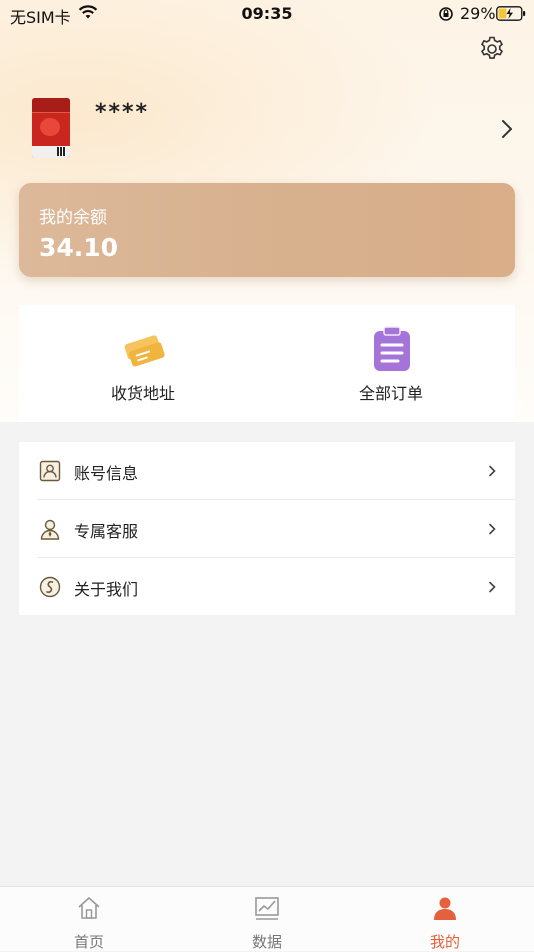 The image size is (534, 952). Describe the element at coordinates (61, 151) in the screenshot. I see `avatar-qr` at that location.